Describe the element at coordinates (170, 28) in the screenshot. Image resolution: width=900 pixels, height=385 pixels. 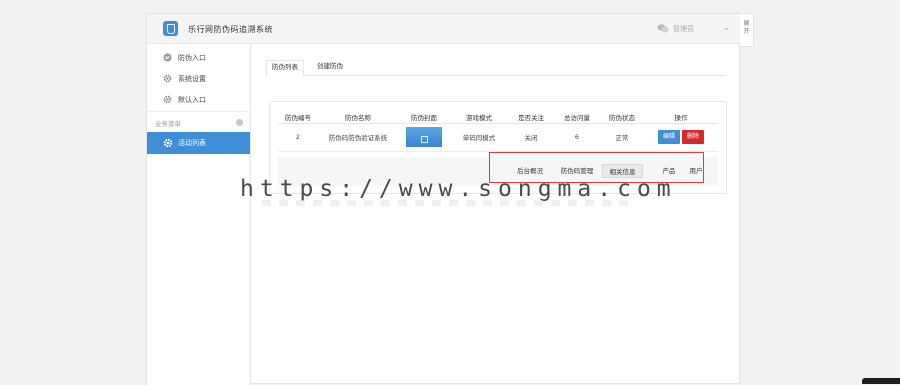
I see `app-logo-icon` at that location.